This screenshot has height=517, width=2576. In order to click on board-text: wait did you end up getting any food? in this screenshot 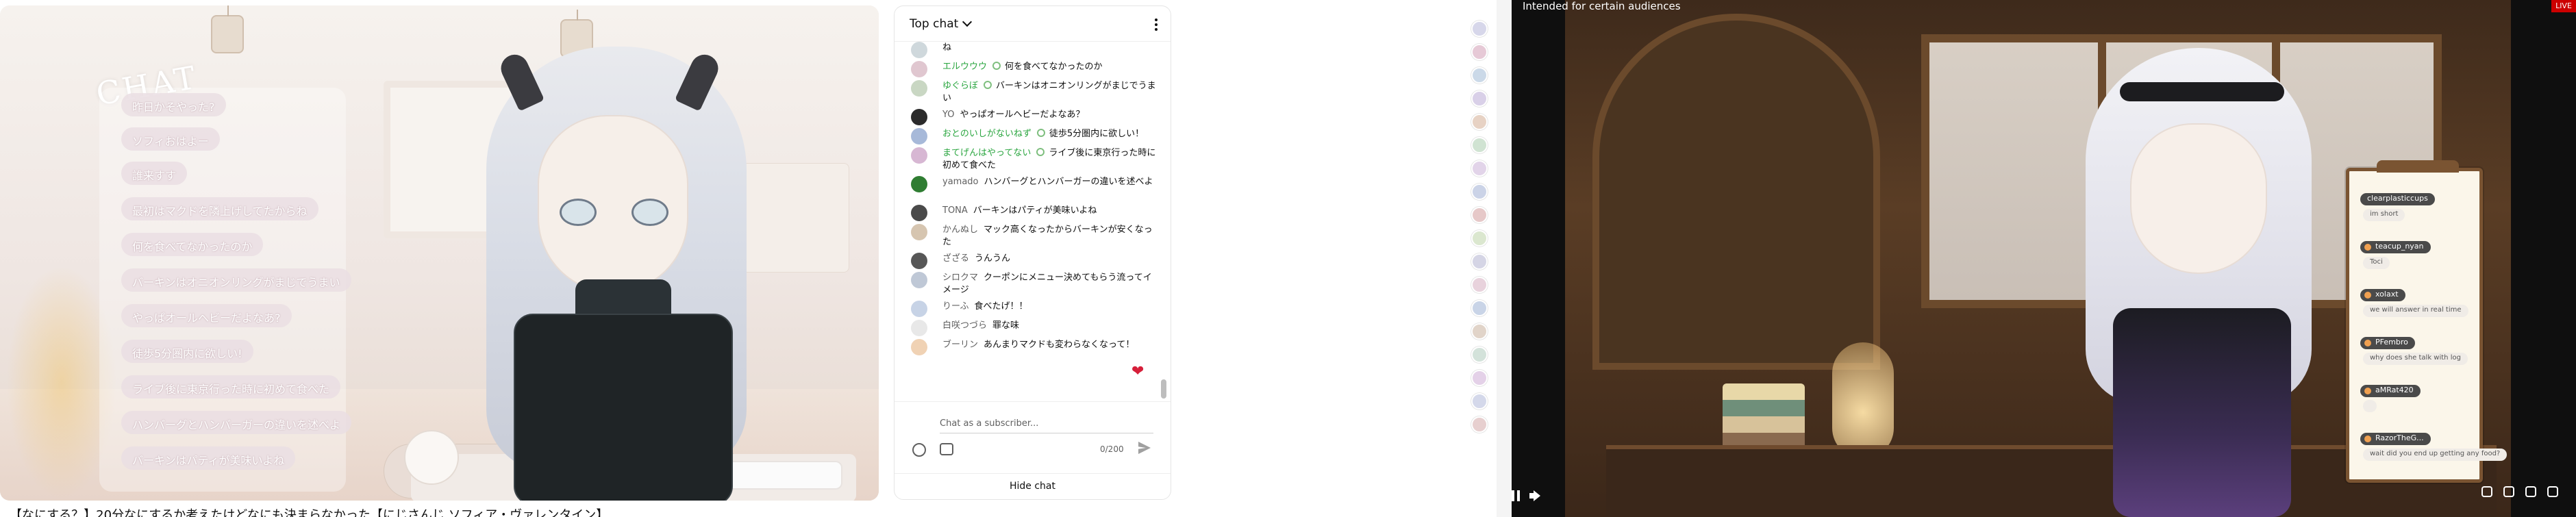, I will do `click(2435, 455)`.